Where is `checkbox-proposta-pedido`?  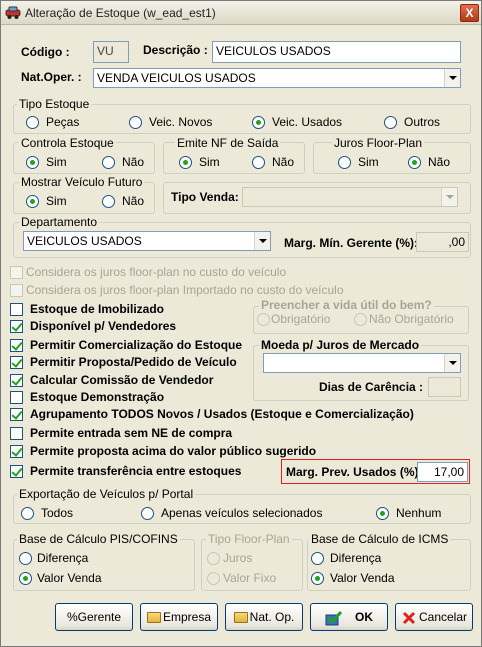
checkbox-proposta-pedido is located at coordinates (16, 362).